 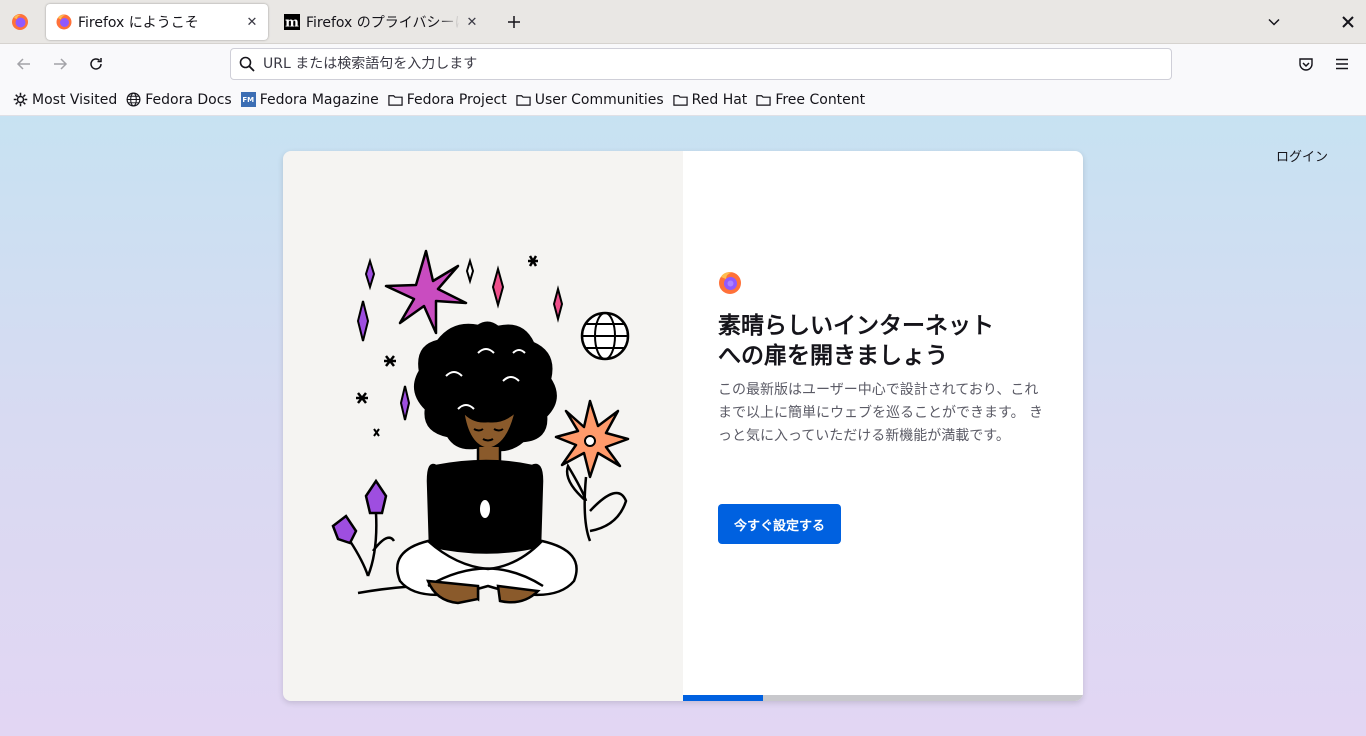 I want to click on close-window-button, so click(x=1348, y=22).